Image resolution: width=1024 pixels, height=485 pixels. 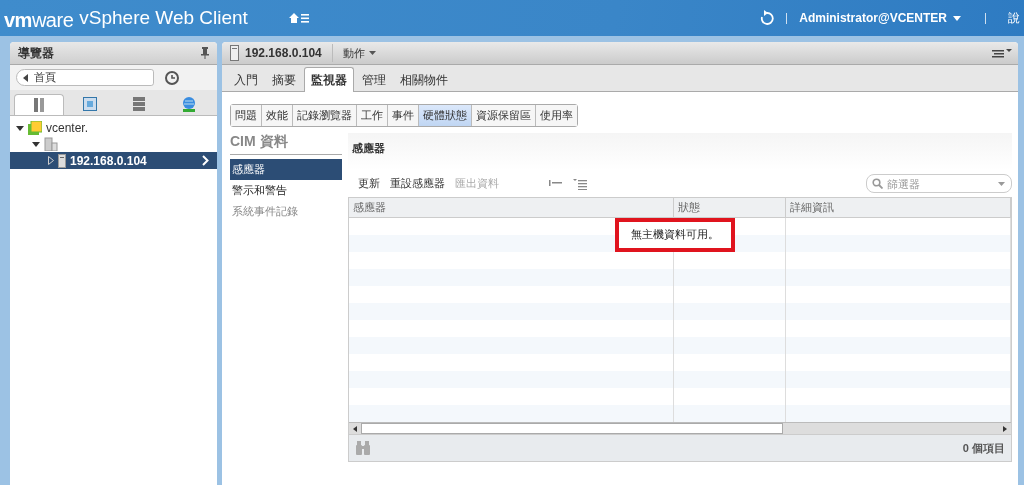 What do you see at coordinates (1002, 53) in the screenshot?
I see `list-menu-icon` at bounding box center [1002, 53].